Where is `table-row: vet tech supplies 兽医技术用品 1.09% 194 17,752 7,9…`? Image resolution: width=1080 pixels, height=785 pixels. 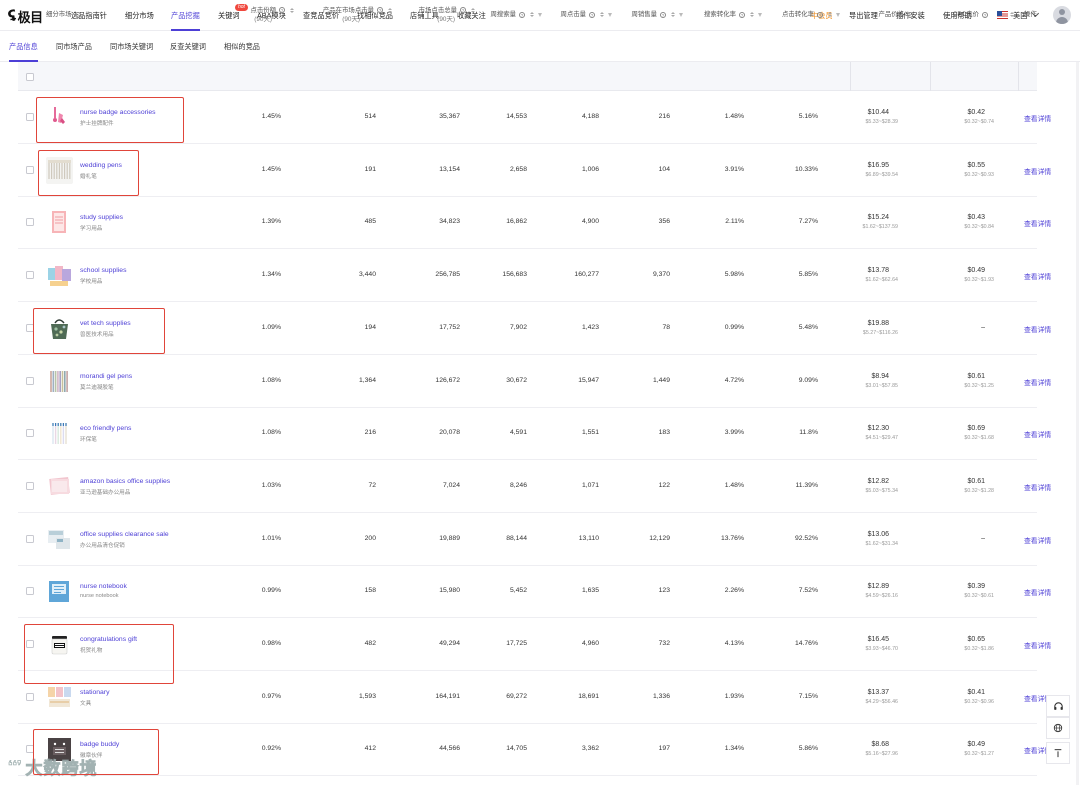 table-row: vet tech supplies 兽医技术用品 1.09% 194 17,752 7,9… is located at coordinates (534, 328).